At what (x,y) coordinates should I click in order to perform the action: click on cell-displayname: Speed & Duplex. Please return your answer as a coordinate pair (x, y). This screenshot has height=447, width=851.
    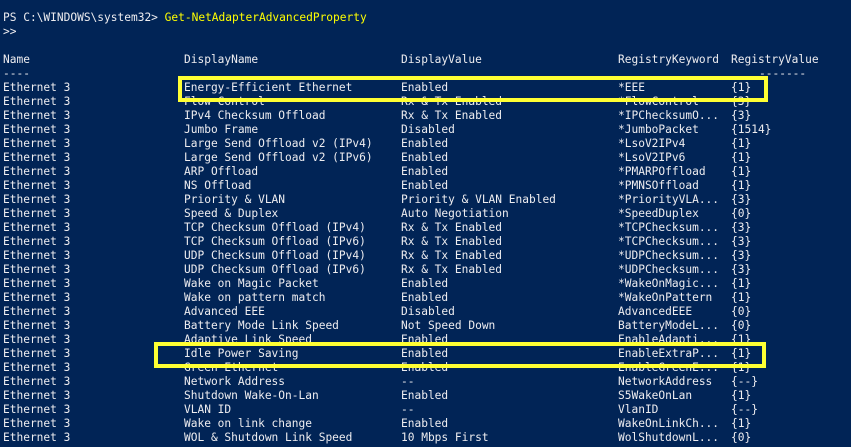
    Looking at the image, I should click on (231, 213).